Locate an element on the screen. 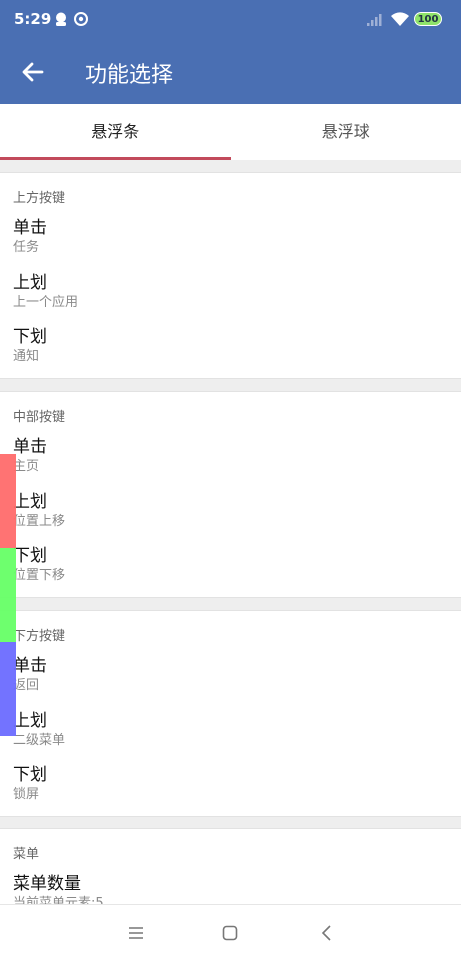 The height and width of the screenshot is (961, 461). list-item: 菜单数量 当前菜单元素:5 is located at coordinates (58, 888).